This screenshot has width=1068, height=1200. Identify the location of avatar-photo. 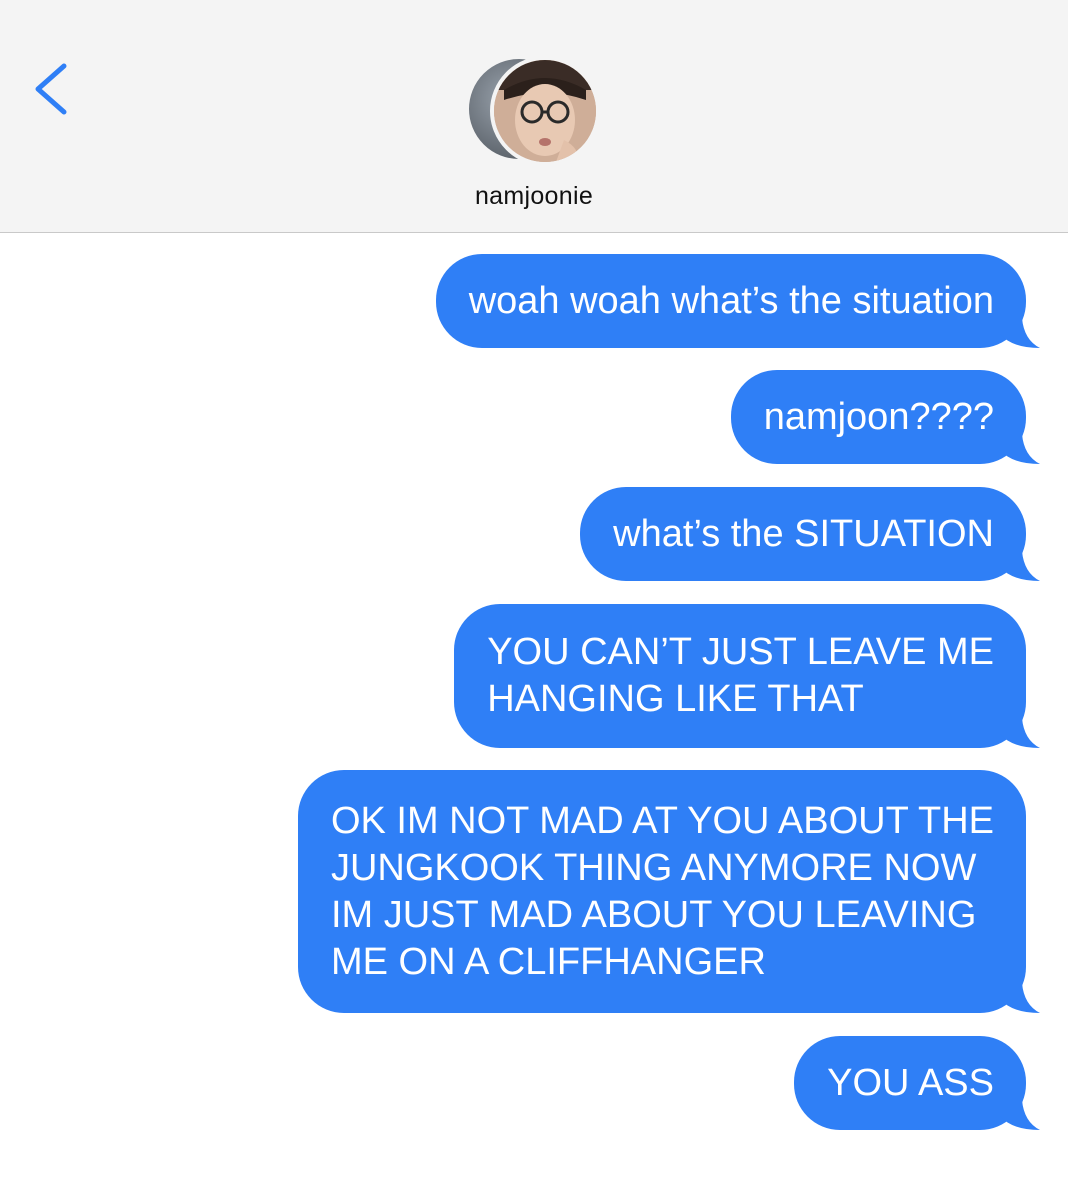
(545, 111).